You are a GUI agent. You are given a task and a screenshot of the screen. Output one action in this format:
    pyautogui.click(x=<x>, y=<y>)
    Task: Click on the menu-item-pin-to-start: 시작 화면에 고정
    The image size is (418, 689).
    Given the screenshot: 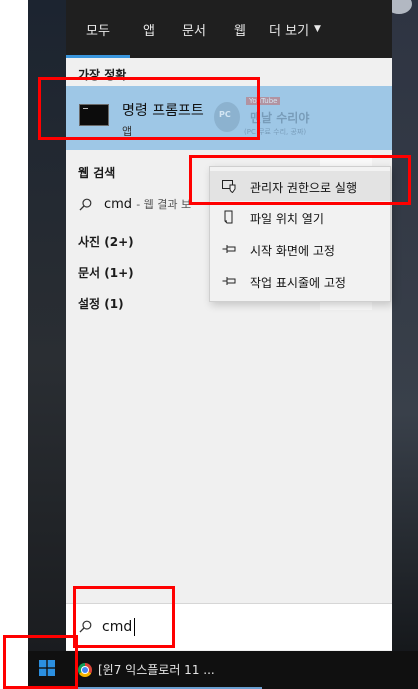 What is the action you would take?
    pyautogui.click(x=300, y=249)
    